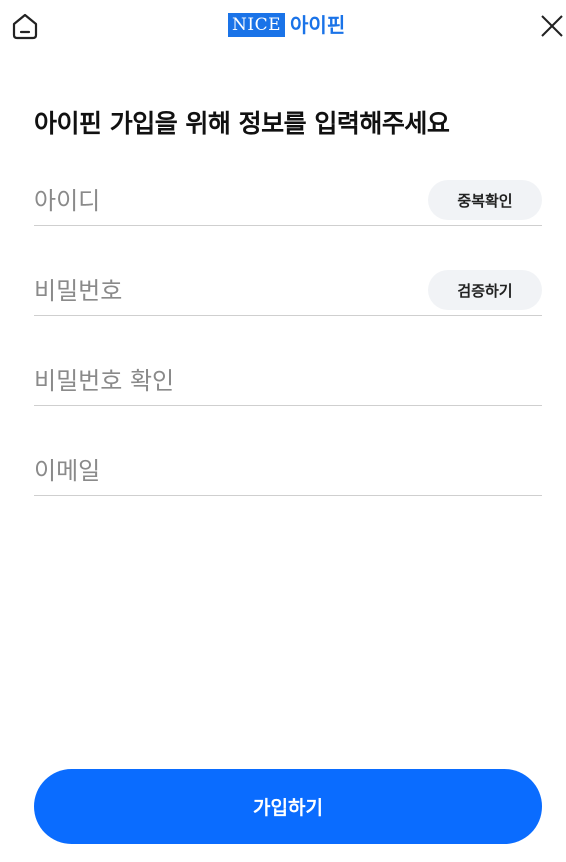 The image size is (566, 862). Describe the element at coordinates (242, 123) in the screenshot. I see `page-title: 아이핀 가입을 위해 정보를 입력해주세요` at that location.